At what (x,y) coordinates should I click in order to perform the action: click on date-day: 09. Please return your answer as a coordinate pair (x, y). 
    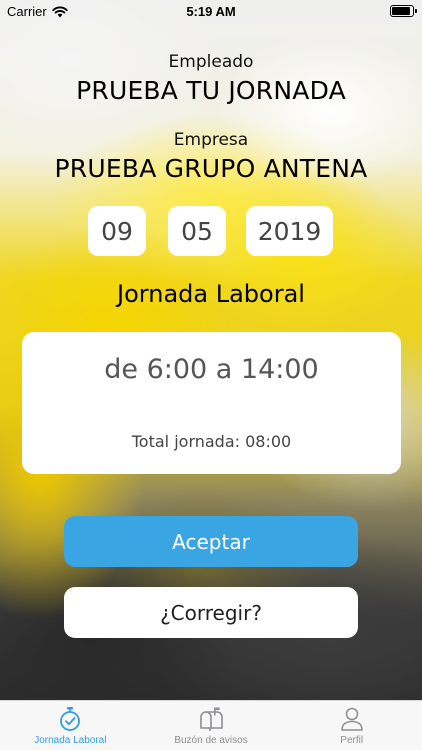
    Looking at the image, I should click on (117, 231).